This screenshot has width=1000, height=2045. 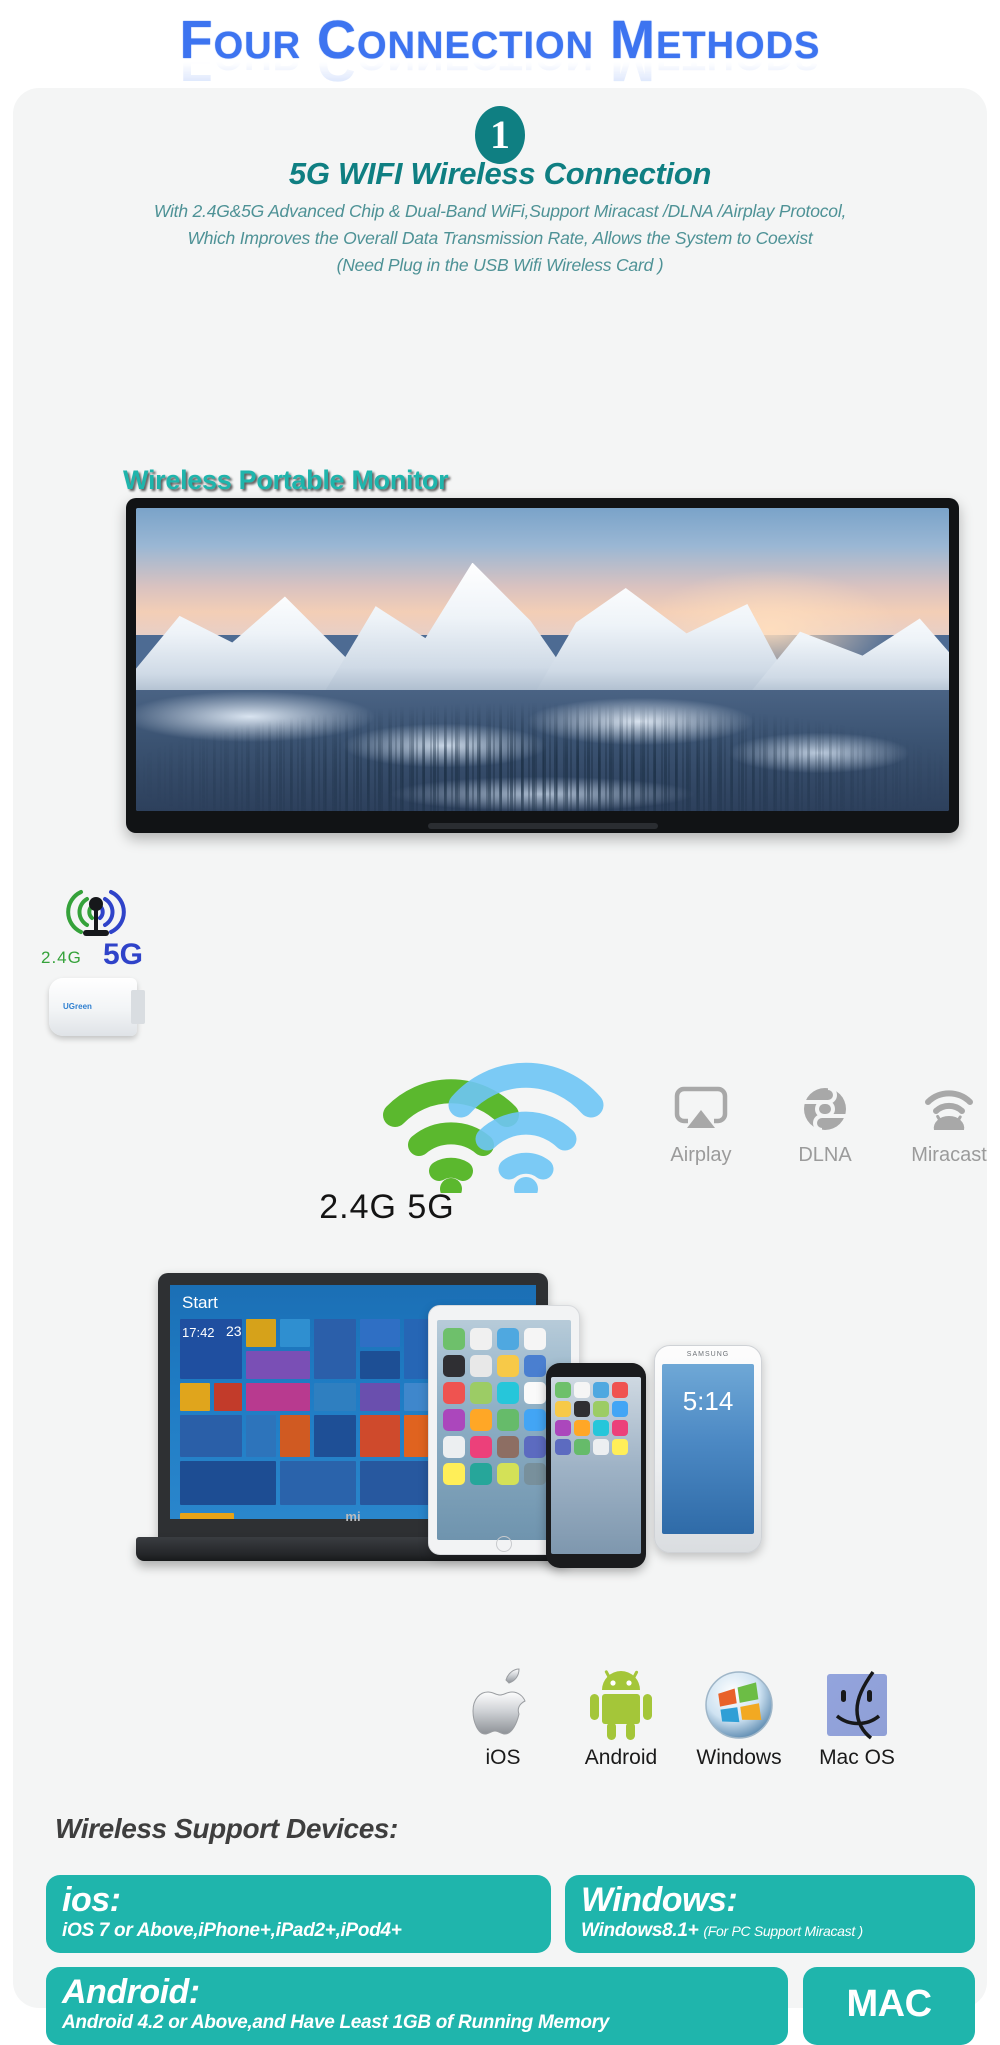 What do you see at coordinates (857, 1714) in the screenshot?
I see `os-mac: Mac OS` at bounding box center [857, 1714].